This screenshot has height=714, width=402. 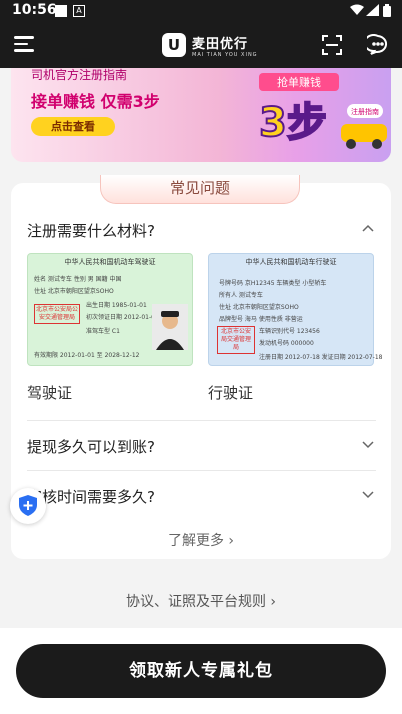 I want to click on scan-icon, so click(x=332, y=45).